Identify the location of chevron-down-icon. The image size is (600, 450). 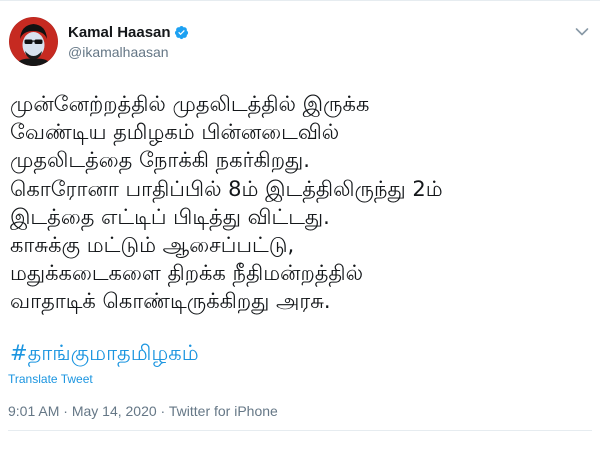
(582, 32).